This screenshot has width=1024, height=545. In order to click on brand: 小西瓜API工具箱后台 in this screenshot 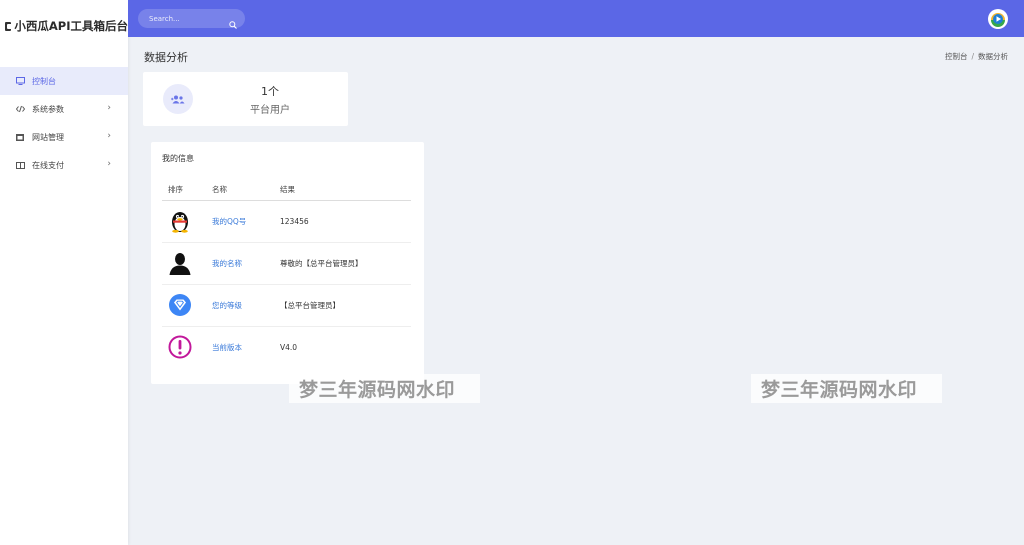, I will do `click(64, 26)`.